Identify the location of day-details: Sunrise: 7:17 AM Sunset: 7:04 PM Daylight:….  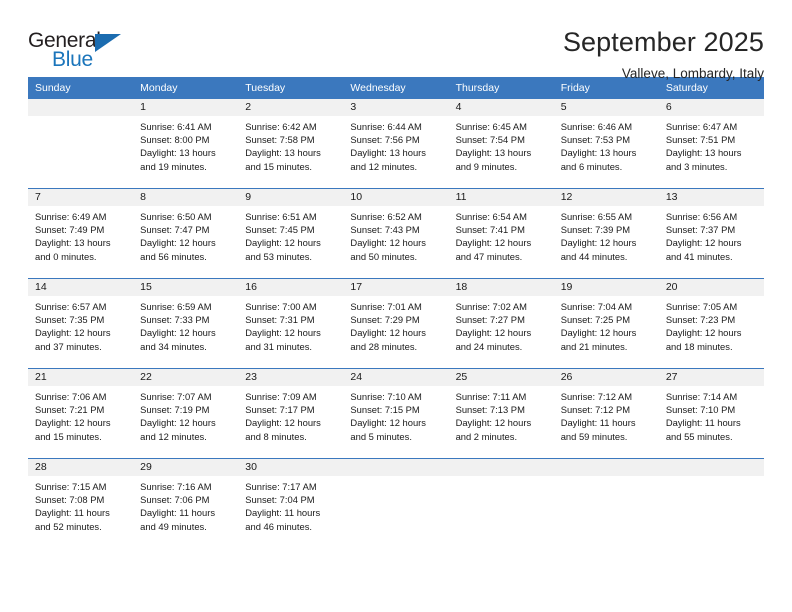
(290, 504).